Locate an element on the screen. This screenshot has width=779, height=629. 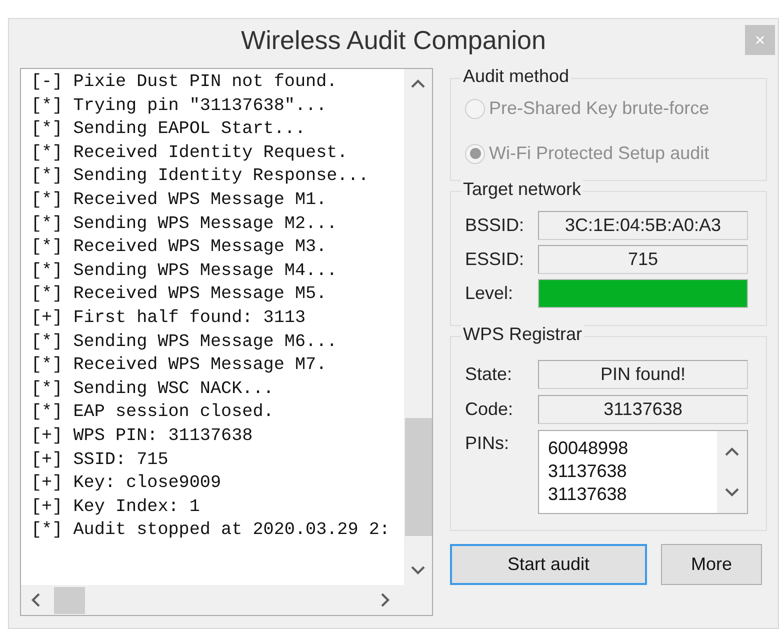
readonly-field: 31137638 is located at coordinates (643, 409).